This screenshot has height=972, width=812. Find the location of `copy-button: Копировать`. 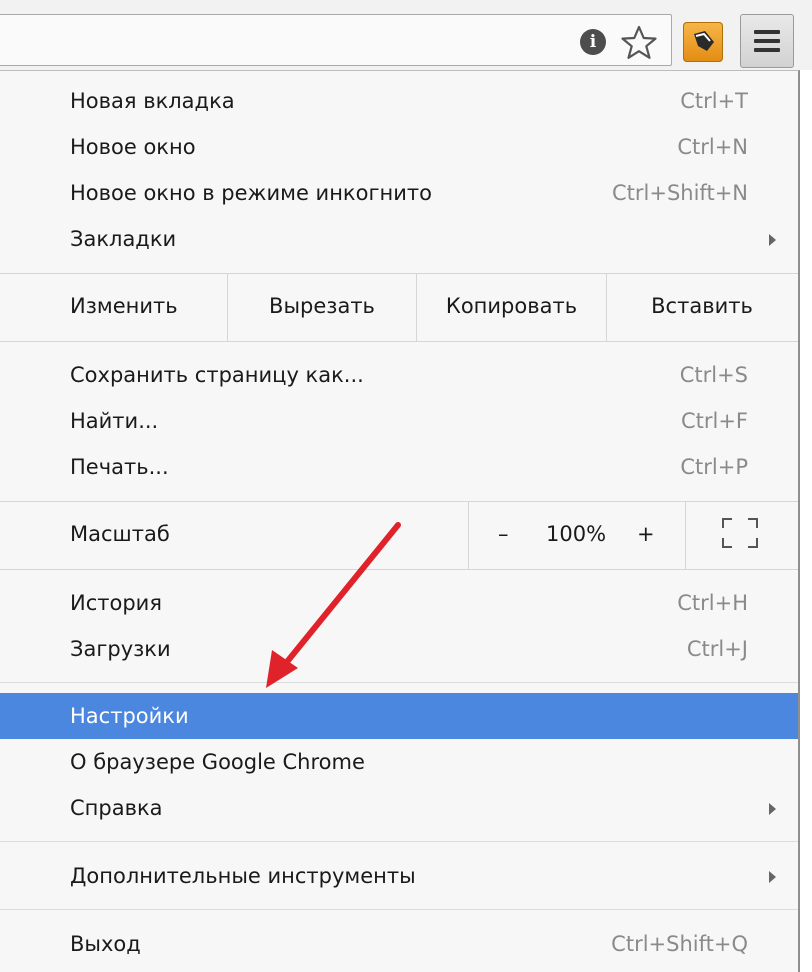

copy-button: Копировать is located at coordinates (511, 306).